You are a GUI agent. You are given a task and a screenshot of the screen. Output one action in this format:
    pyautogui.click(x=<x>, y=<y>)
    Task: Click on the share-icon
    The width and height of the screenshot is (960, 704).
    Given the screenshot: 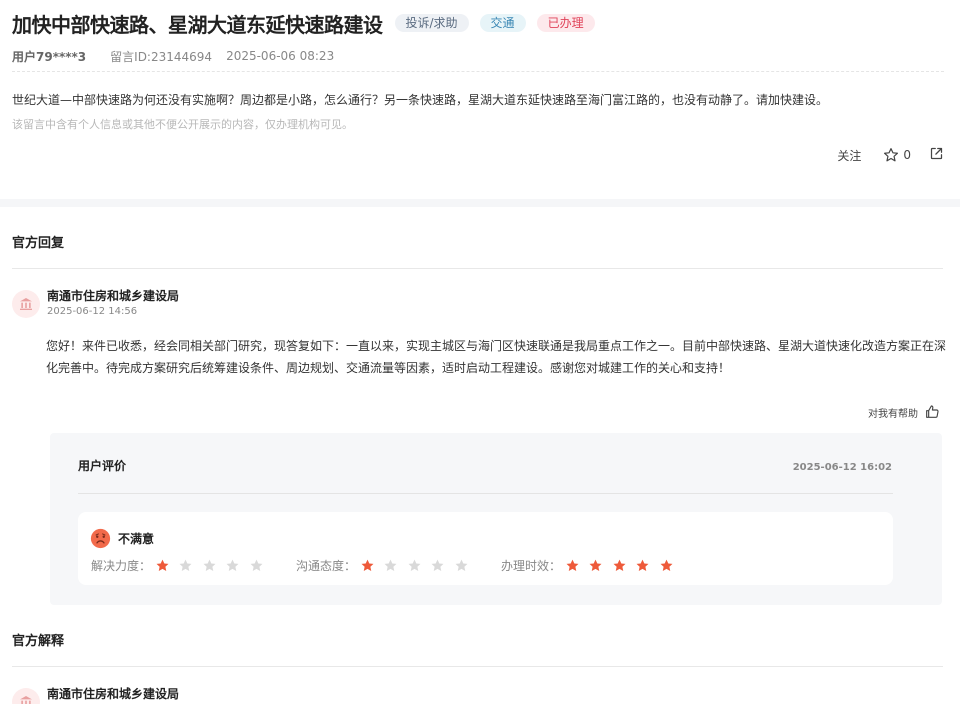 What is the action you would take?
    pyautogui.click(x=936, y=153)
    